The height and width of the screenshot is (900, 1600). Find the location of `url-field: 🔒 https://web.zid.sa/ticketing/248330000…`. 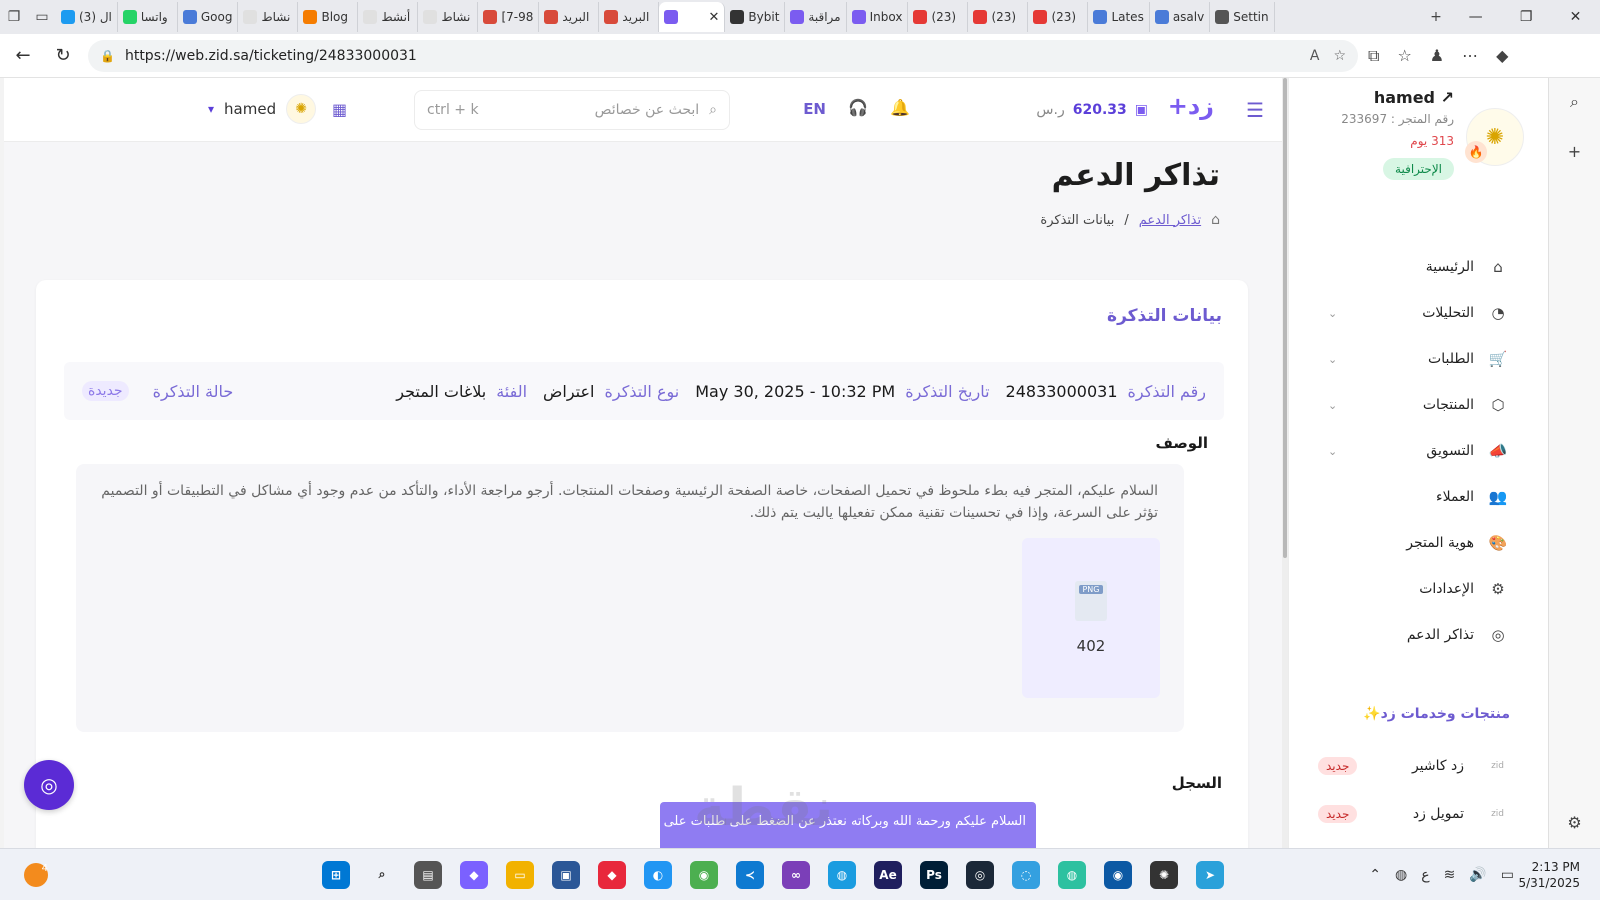

url-field: 🔒 https://web.zid.sa/ticketing/248330000… is located at coordinates (723, 55).